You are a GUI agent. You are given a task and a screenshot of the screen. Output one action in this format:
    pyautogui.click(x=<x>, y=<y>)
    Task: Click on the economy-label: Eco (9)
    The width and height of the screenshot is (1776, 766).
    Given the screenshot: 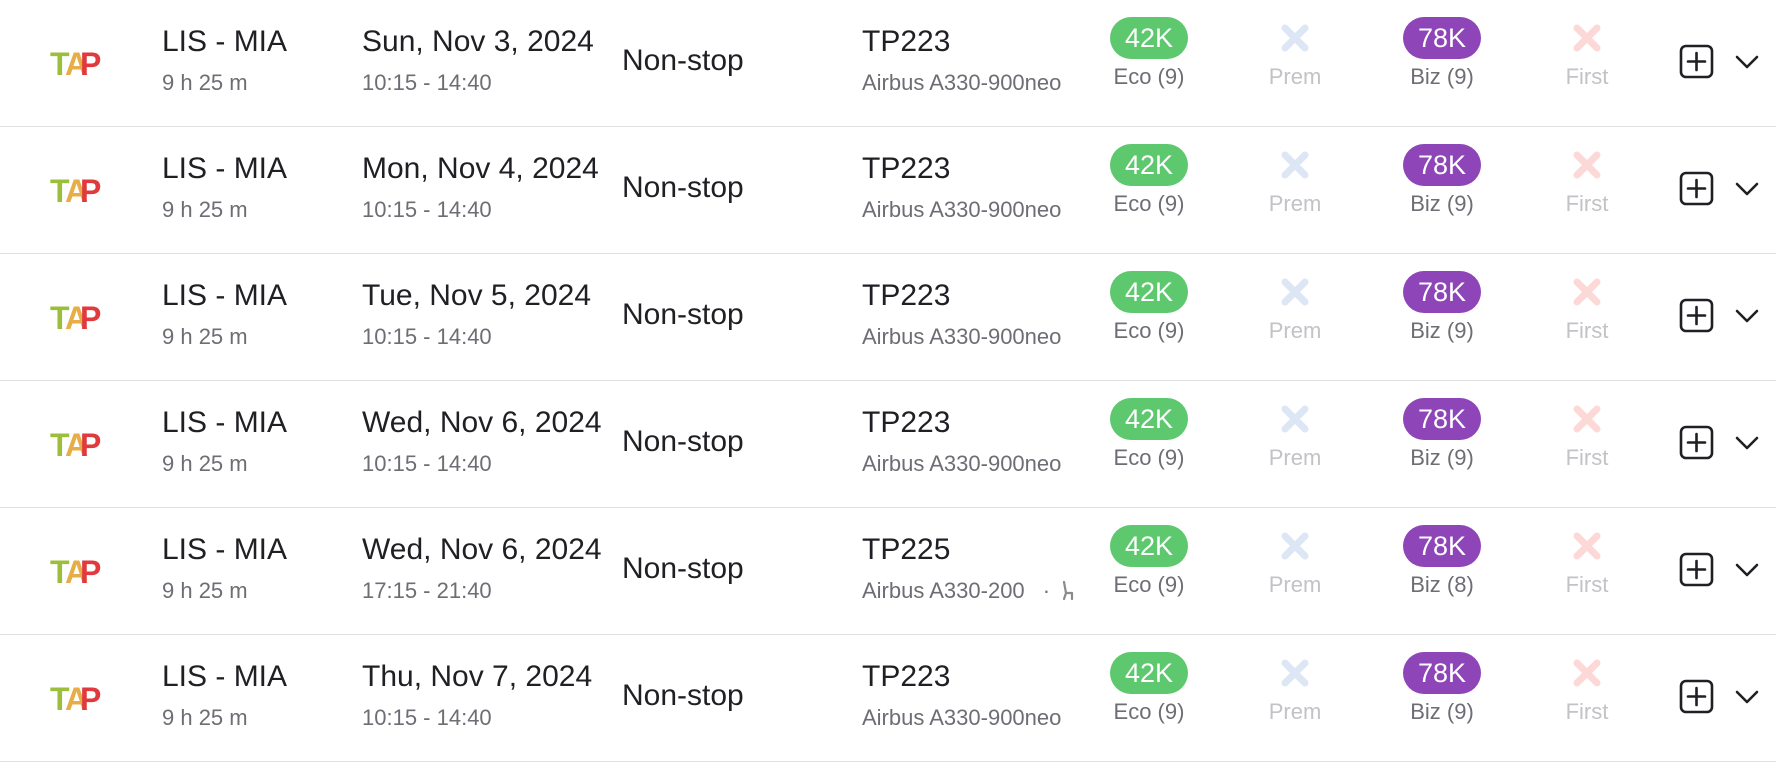 What is the action you would take?
    pyautogui.click(x=1149, y=203)
    